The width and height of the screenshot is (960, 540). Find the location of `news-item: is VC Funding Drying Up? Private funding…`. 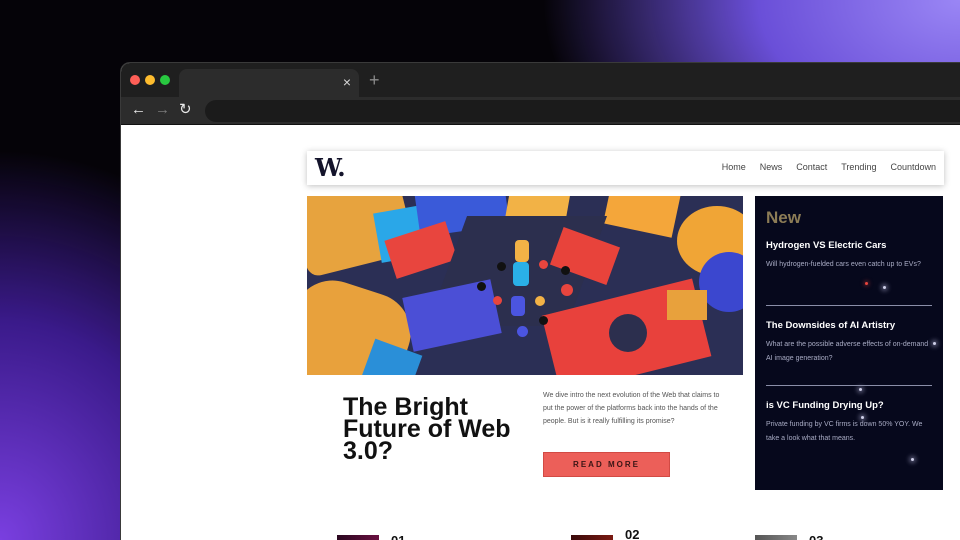

news-item: is VC Funding Drying Up? Private funding… is located at coordinates (849, 423).